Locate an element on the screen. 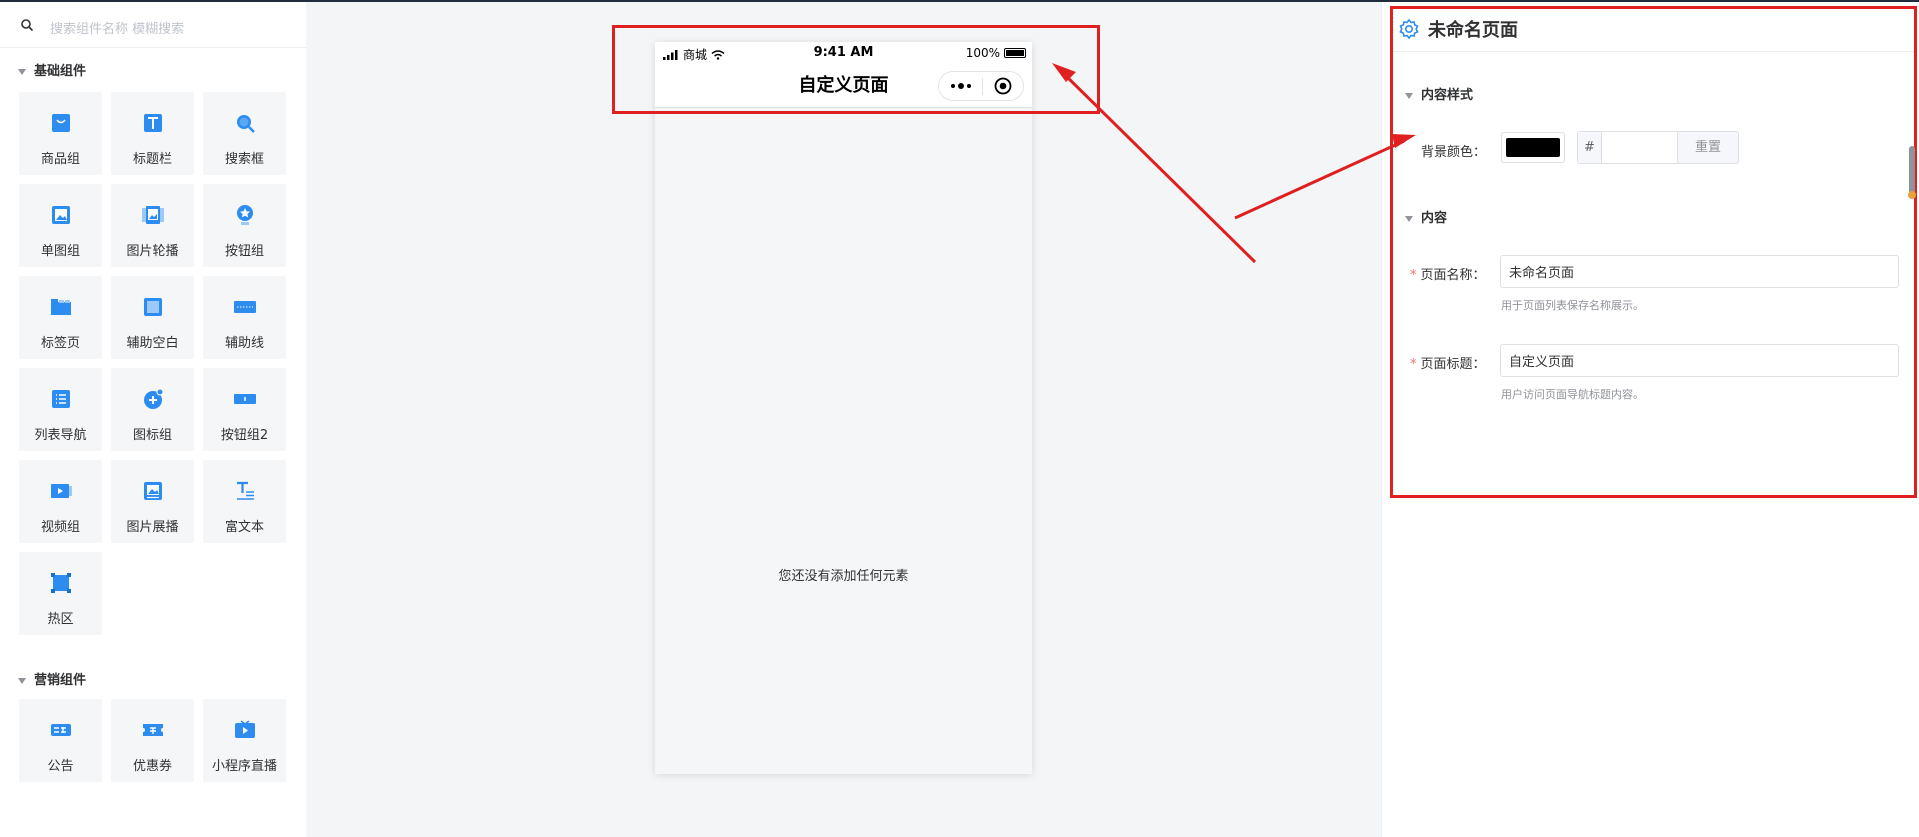 Image resolution: width=1919 pixels, height=837 pixels. category-marketing: 营销组件 is located at coordinates (52, 678).